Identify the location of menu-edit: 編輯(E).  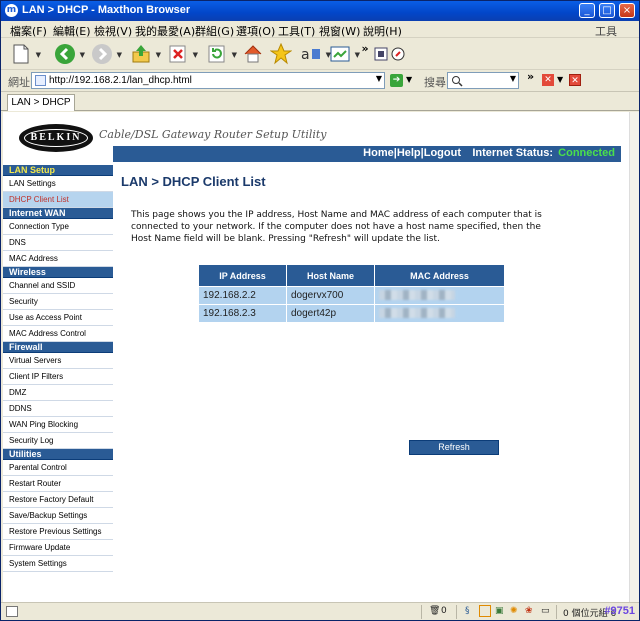
(72, 31).